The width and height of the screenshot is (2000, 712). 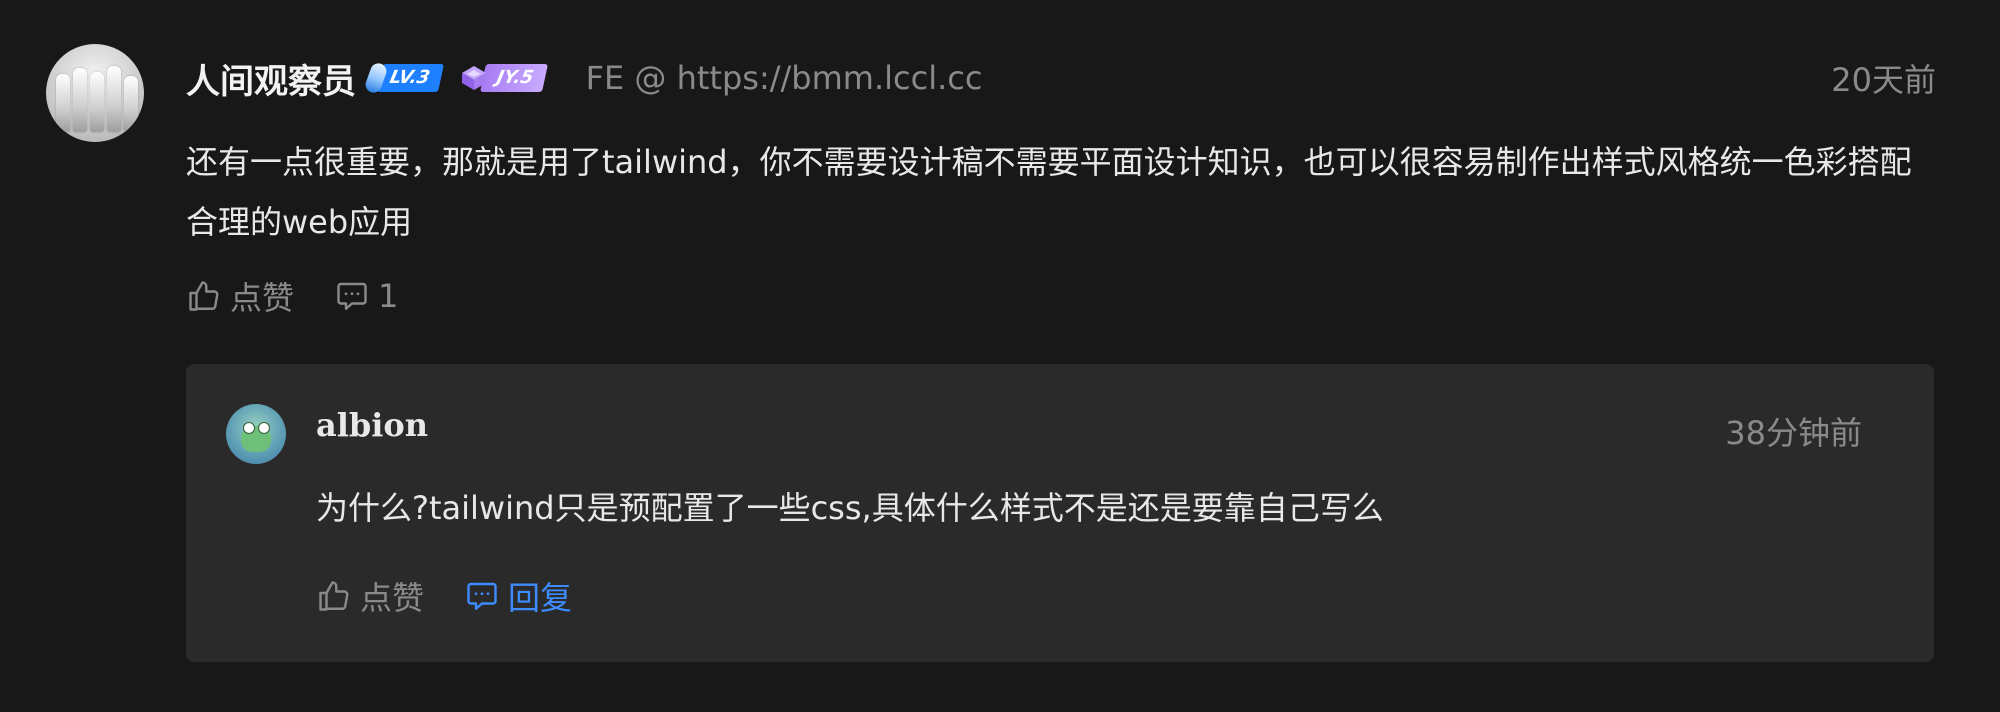 I want to click on comment-time: 20天前, so click(x=1883, y=80).